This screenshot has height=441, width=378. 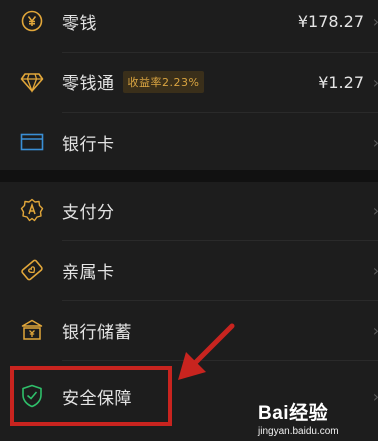 What do you see at coordinates (163, 82) in the screenshot?
I see `yield-rate-badge: 收益率2.23%` at bounding box center [163, 82].